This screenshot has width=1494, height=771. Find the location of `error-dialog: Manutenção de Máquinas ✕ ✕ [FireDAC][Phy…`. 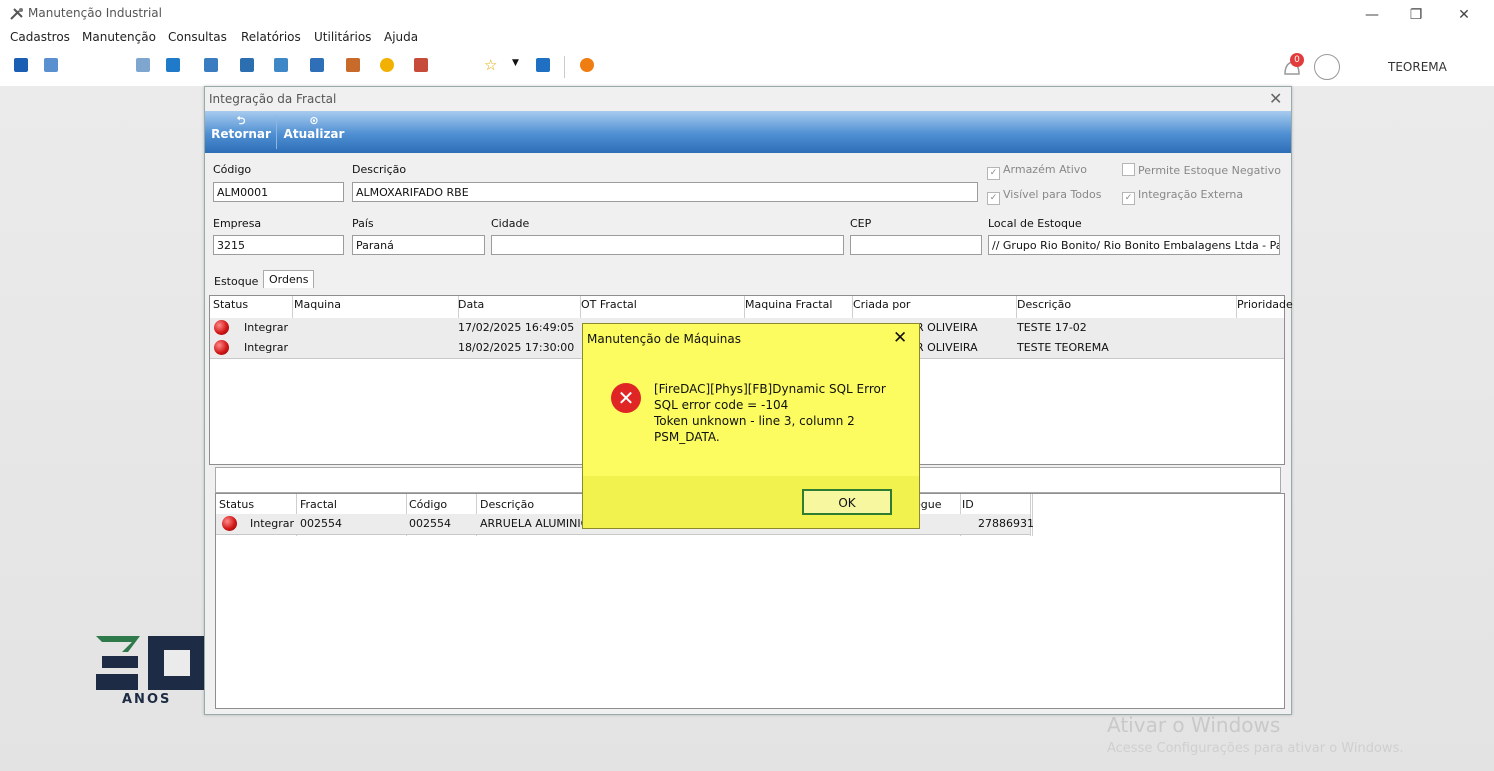

error-dialog: Manutenção de Máquinas ✕ ✕ [FireDAC][Phy… is located at coordinates (751, 426).